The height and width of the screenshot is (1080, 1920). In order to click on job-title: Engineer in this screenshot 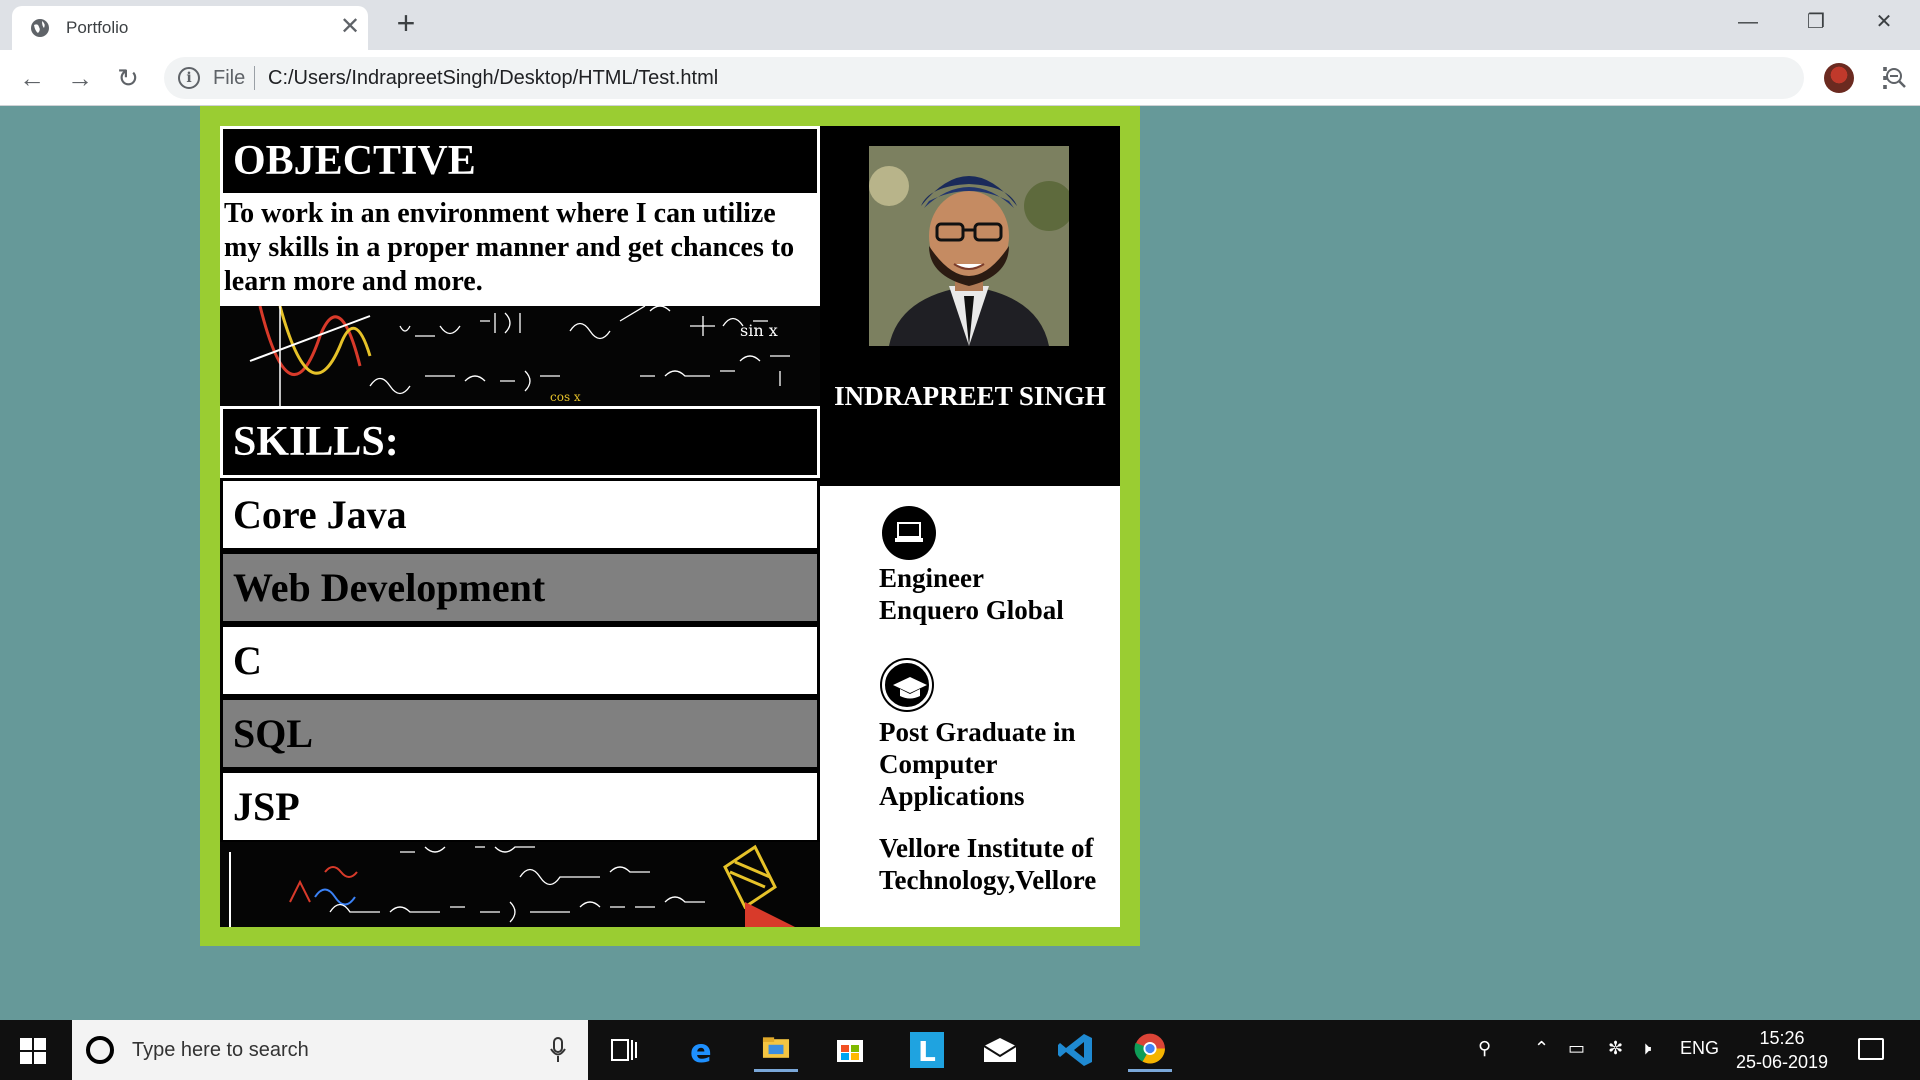, I will do `click(931, 578)`.